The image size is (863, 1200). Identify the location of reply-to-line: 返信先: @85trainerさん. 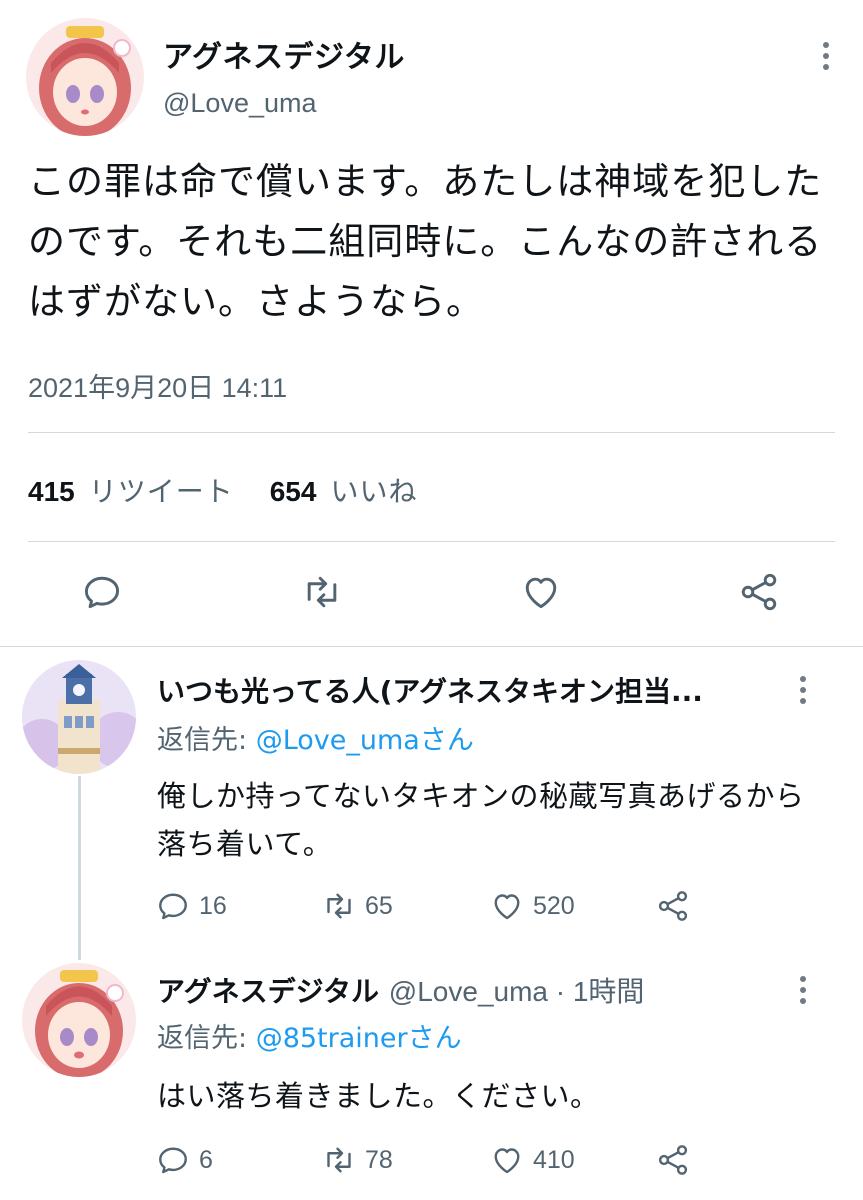
(309, 1035).